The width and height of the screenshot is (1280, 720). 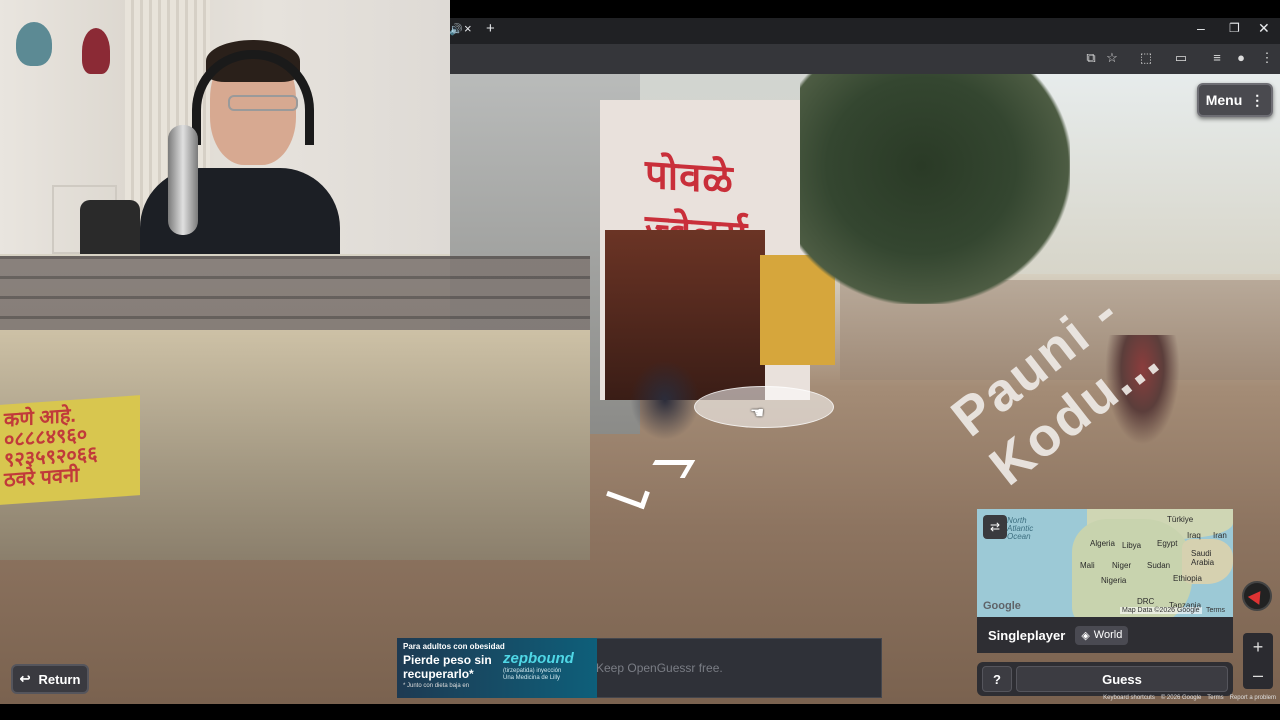 What do you see at coordinates (436, 686) in the screenshot?
I see `ad-footnote: * Junto con dieta baja en` at bounding box center [436, 686].